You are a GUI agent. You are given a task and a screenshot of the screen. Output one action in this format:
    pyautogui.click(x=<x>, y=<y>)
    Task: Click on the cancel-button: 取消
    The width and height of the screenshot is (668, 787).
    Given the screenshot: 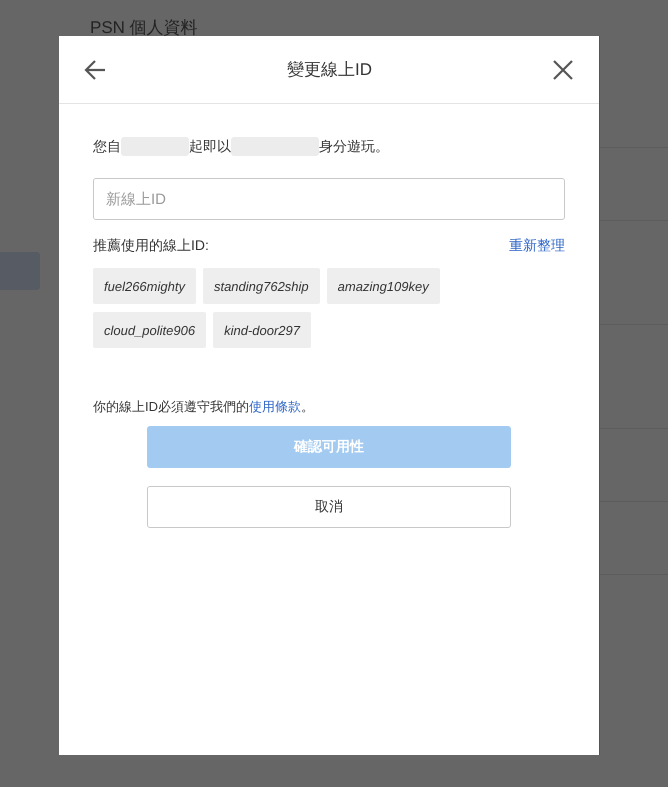 What is the action you would take?
    pyautogui.click(x=329, y=507)
    